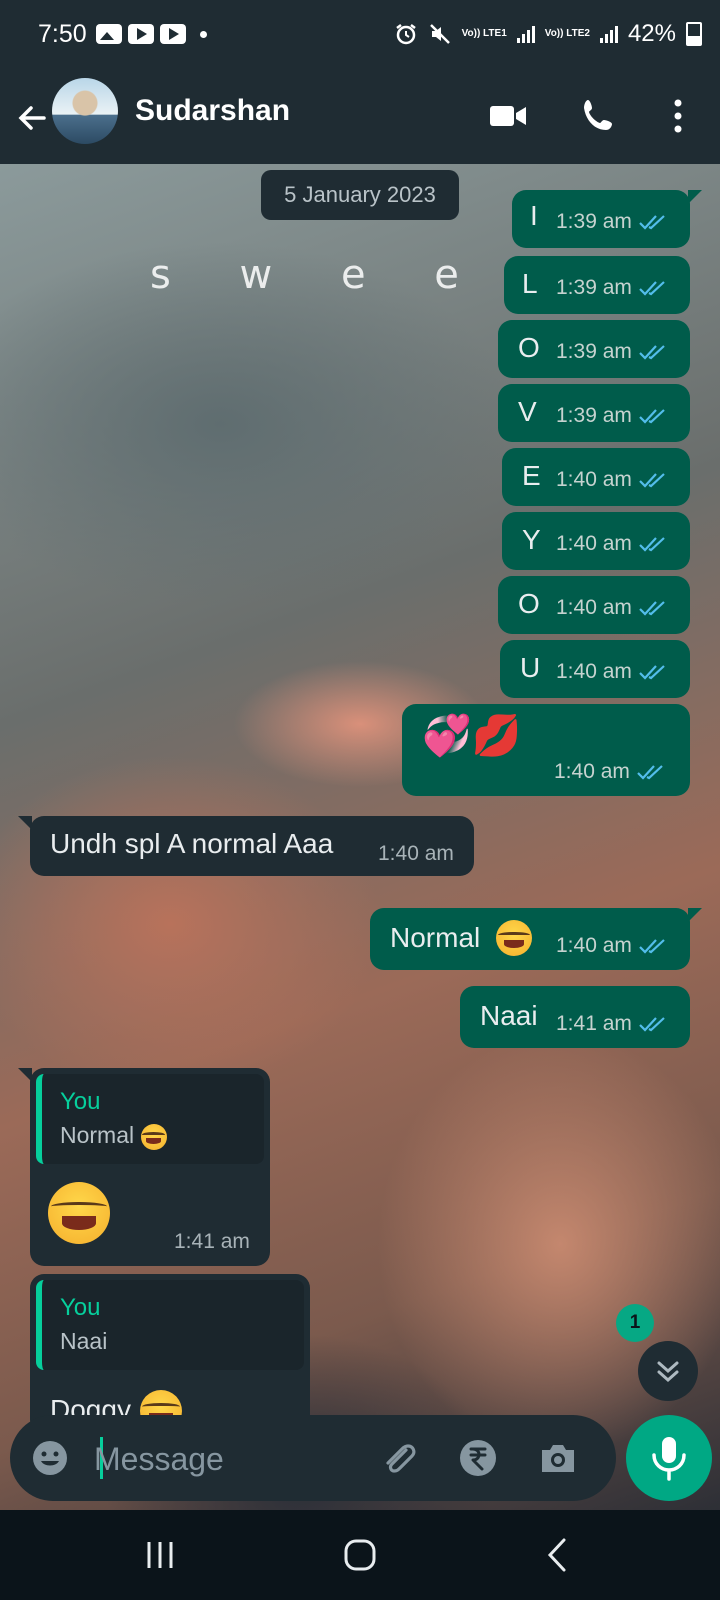 This screenshot has width=720, height=1600. Describe the element at coordinates (62, 34) in the screenshot. I see `status-time: 7:50` at that location.